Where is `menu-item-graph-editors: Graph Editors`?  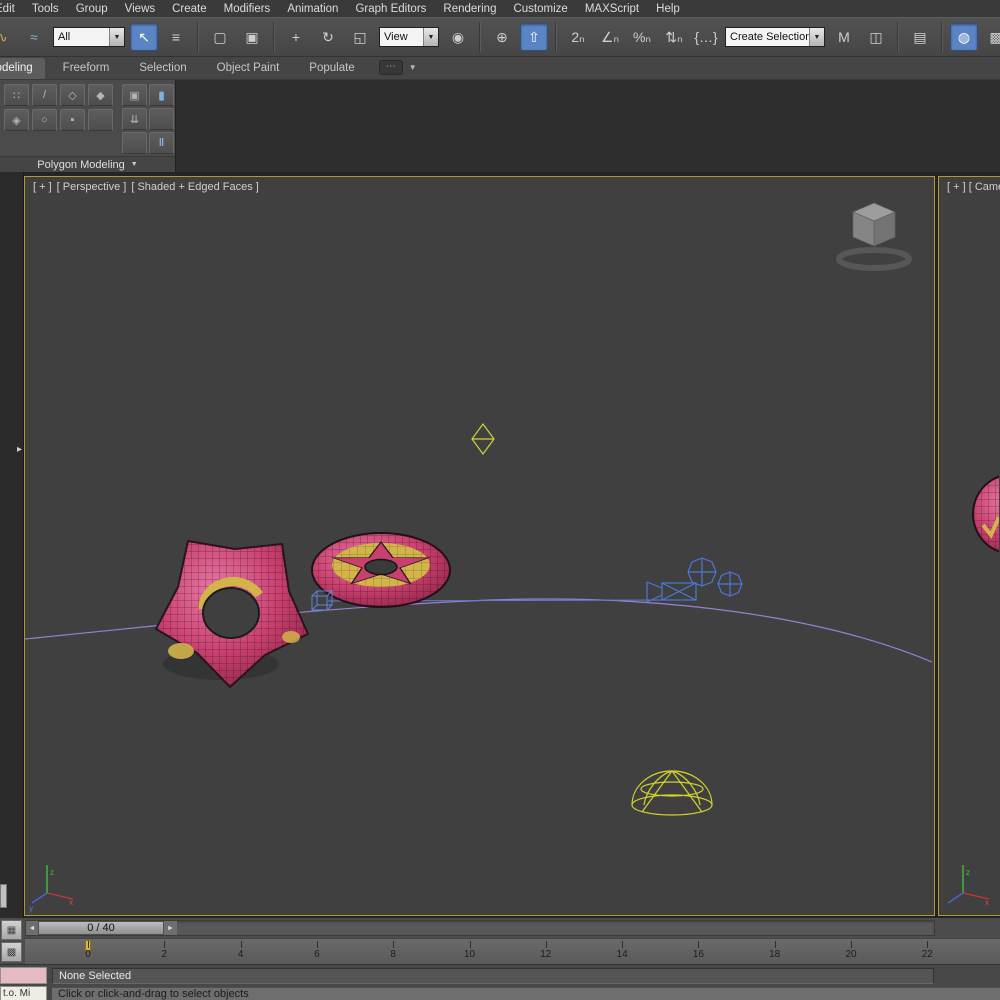
menu-item-graph-editors: Graph Editors is located at coordinates (390, 9).